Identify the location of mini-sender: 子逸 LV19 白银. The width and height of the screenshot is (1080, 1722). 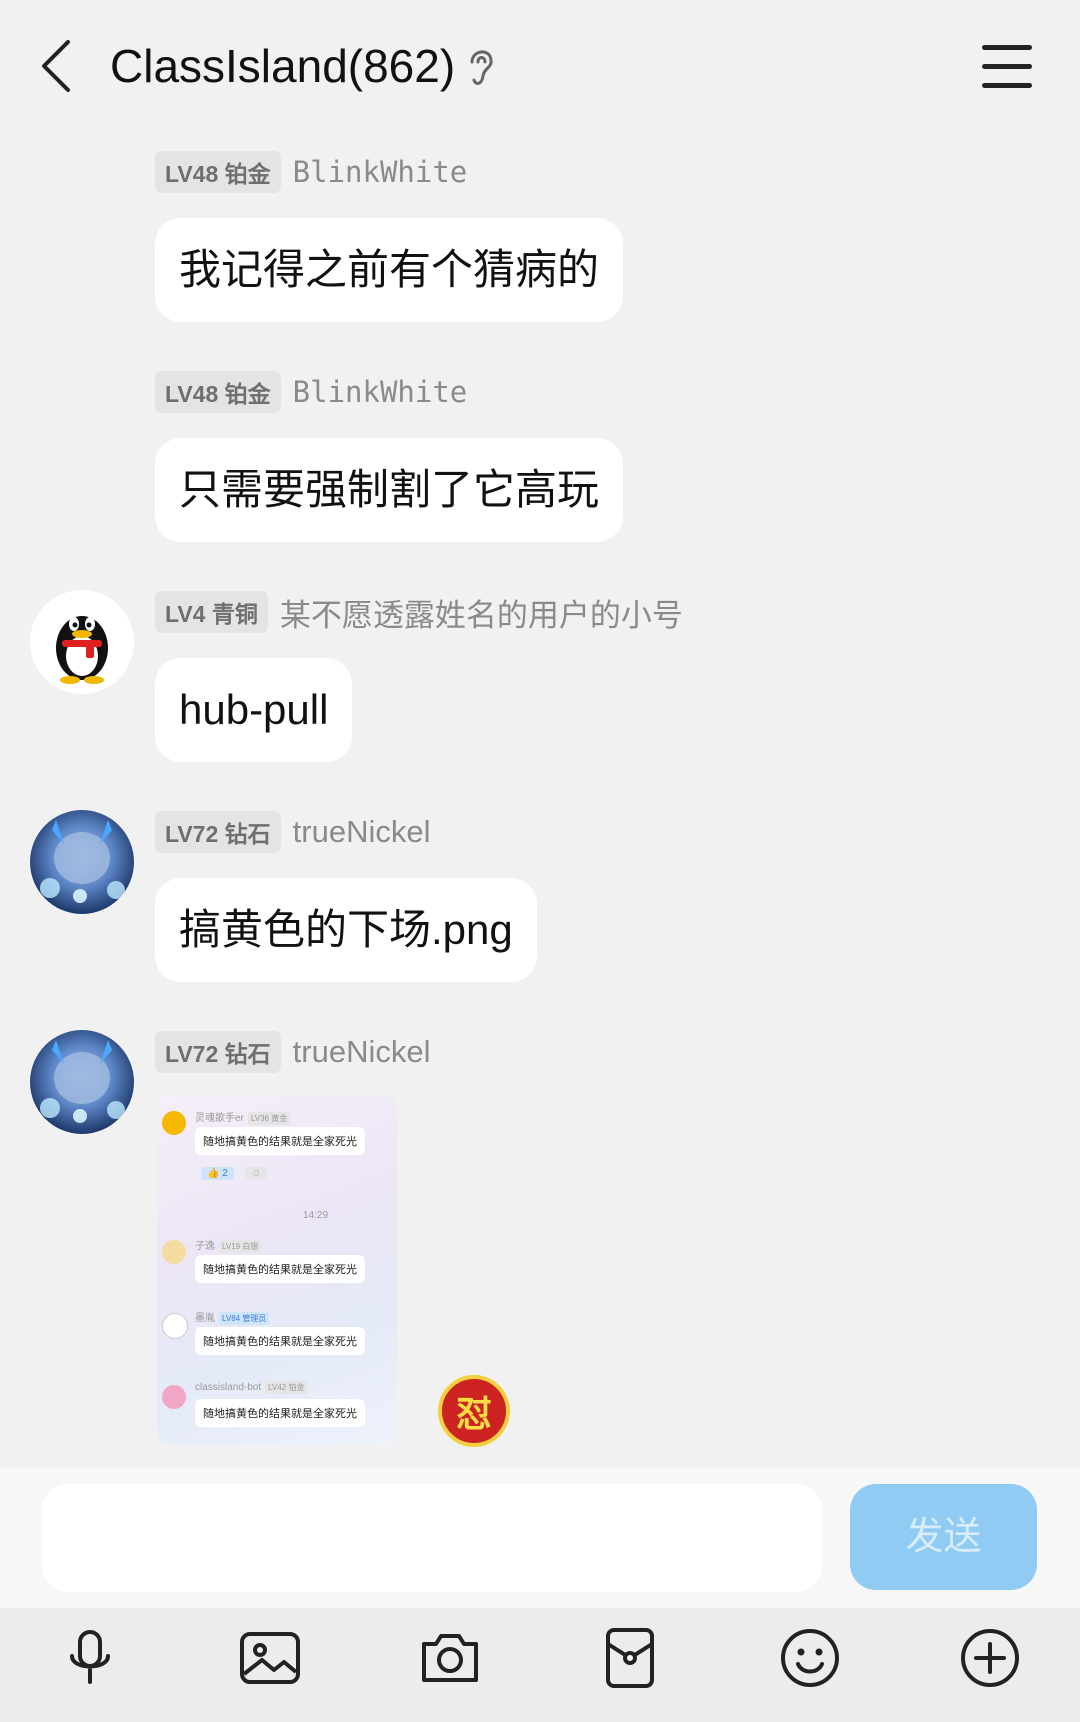
(228, 1245).